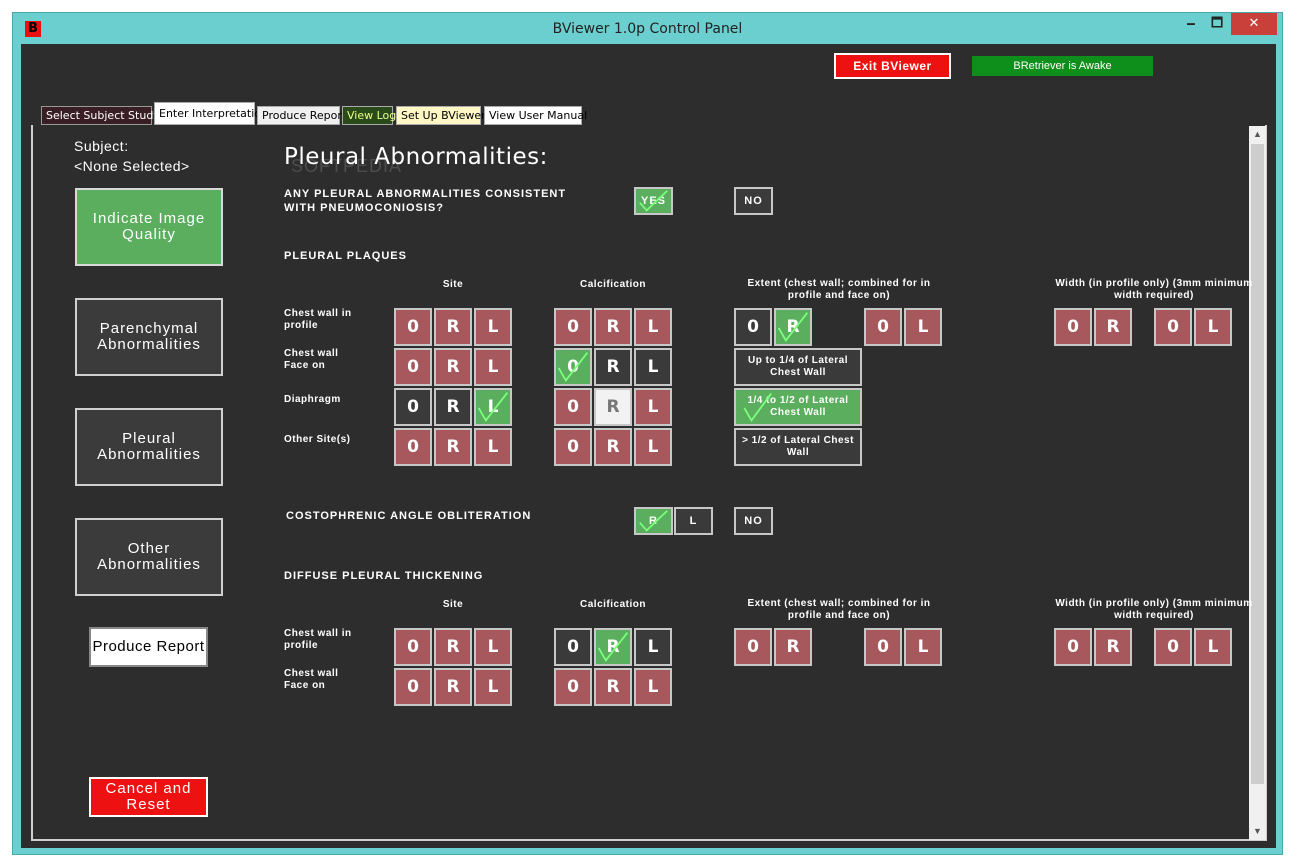 The width and height of the screenshot is (1303, 865). I want to click on plaque-extent-l-l-button: L, so click(923, 327).